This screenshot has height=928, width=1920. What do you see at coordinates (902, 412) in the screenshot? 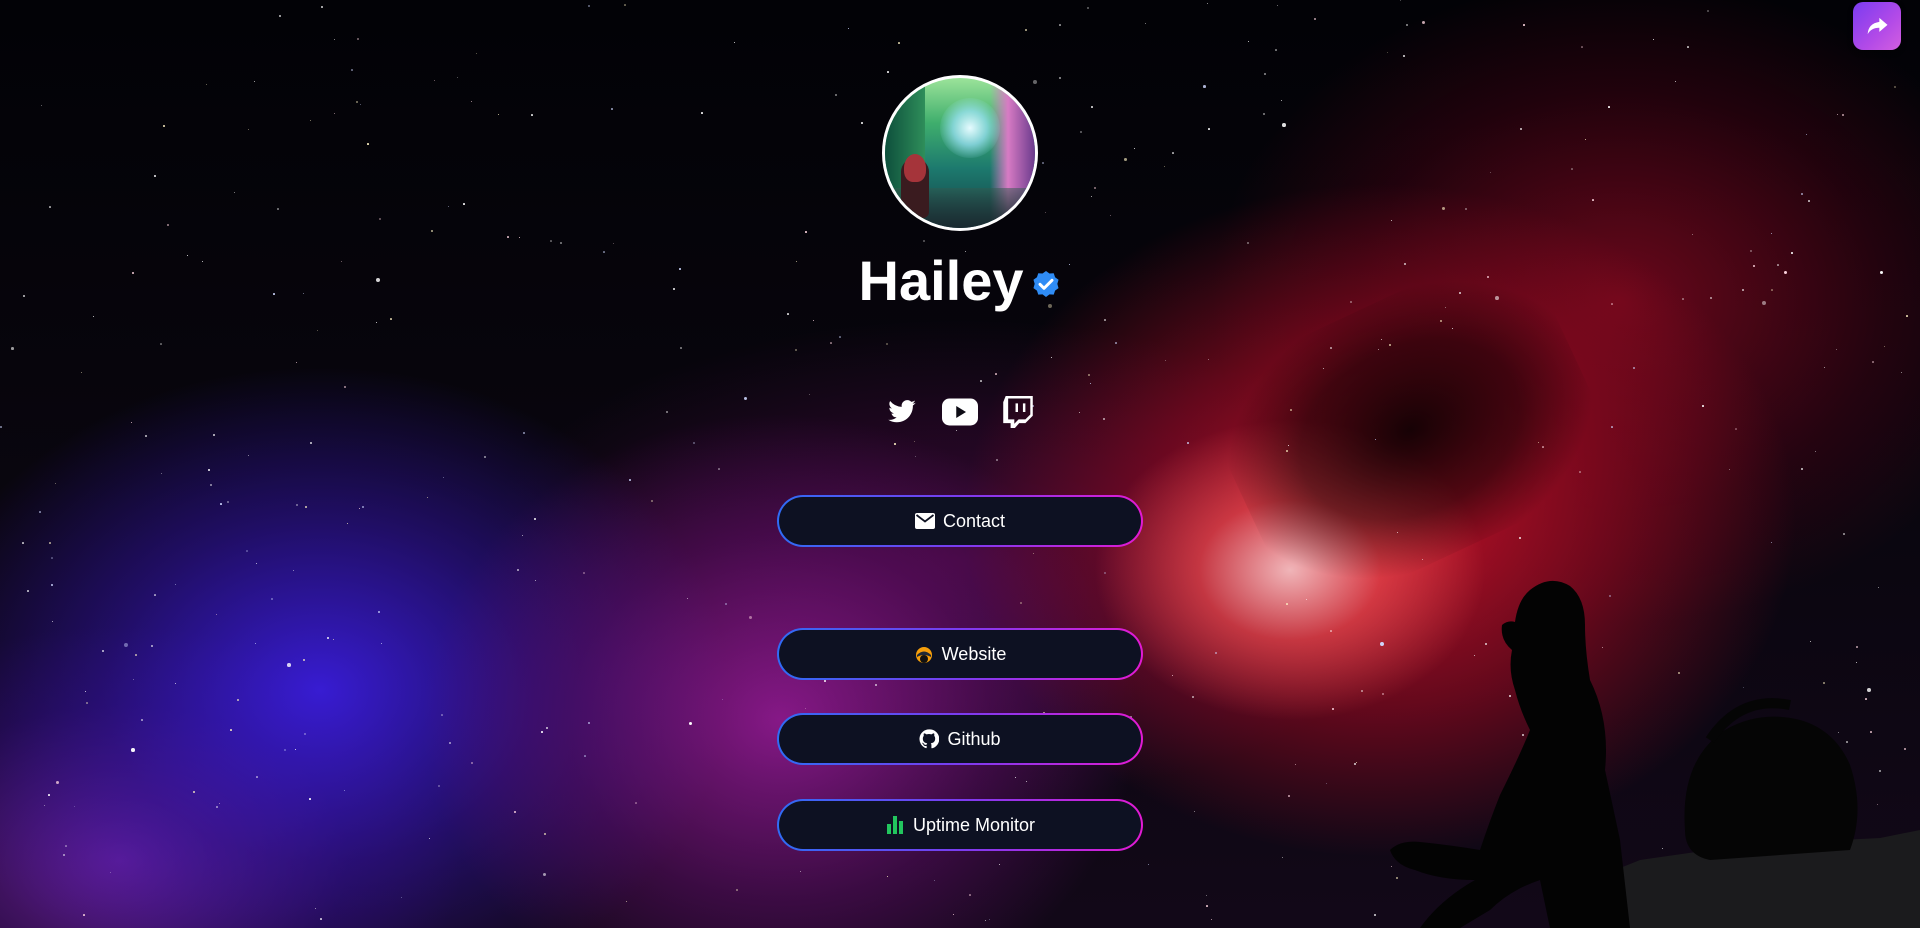
I see `twitter-link` at bounding box center [902, 412].